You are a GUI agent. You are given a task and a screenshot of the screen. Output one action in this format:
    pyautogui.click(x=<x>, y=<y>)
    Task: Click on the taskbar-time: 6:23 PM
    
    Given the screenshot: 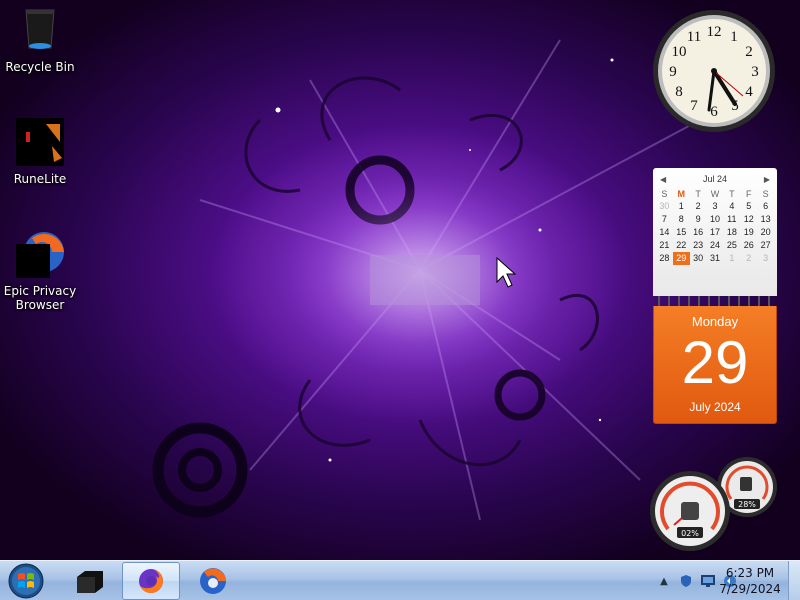 What is the action you would take?
    pyautogui.click(x=750, y=573)
    